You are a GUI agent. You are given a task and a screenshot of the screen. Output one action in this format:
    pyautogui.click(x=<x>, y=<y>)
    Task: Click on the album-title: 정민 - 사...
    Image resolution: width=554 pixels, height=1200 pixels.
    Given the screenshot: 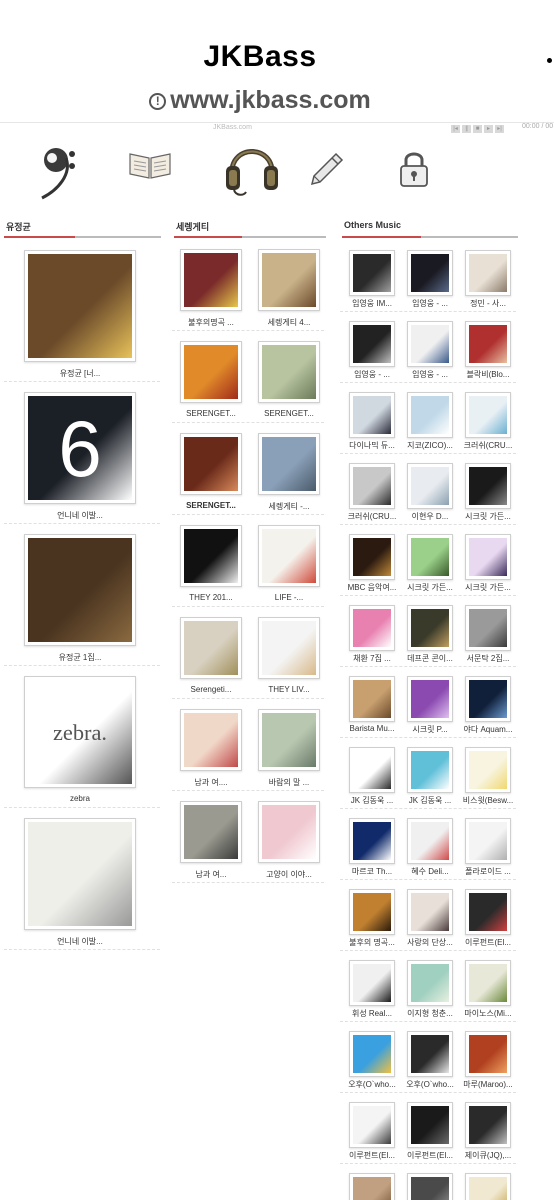 What is the action you would take?
    pyautogui.click(x=488, y=303)
    